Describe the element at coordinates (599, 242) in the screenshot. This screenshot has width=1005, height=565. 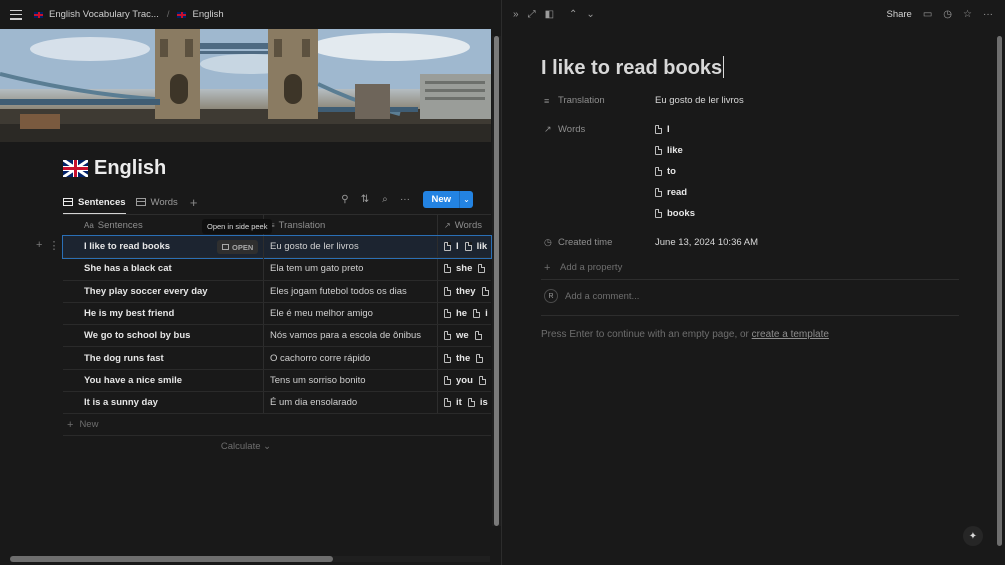
I see `property-label: ◷ Created time` at that location.